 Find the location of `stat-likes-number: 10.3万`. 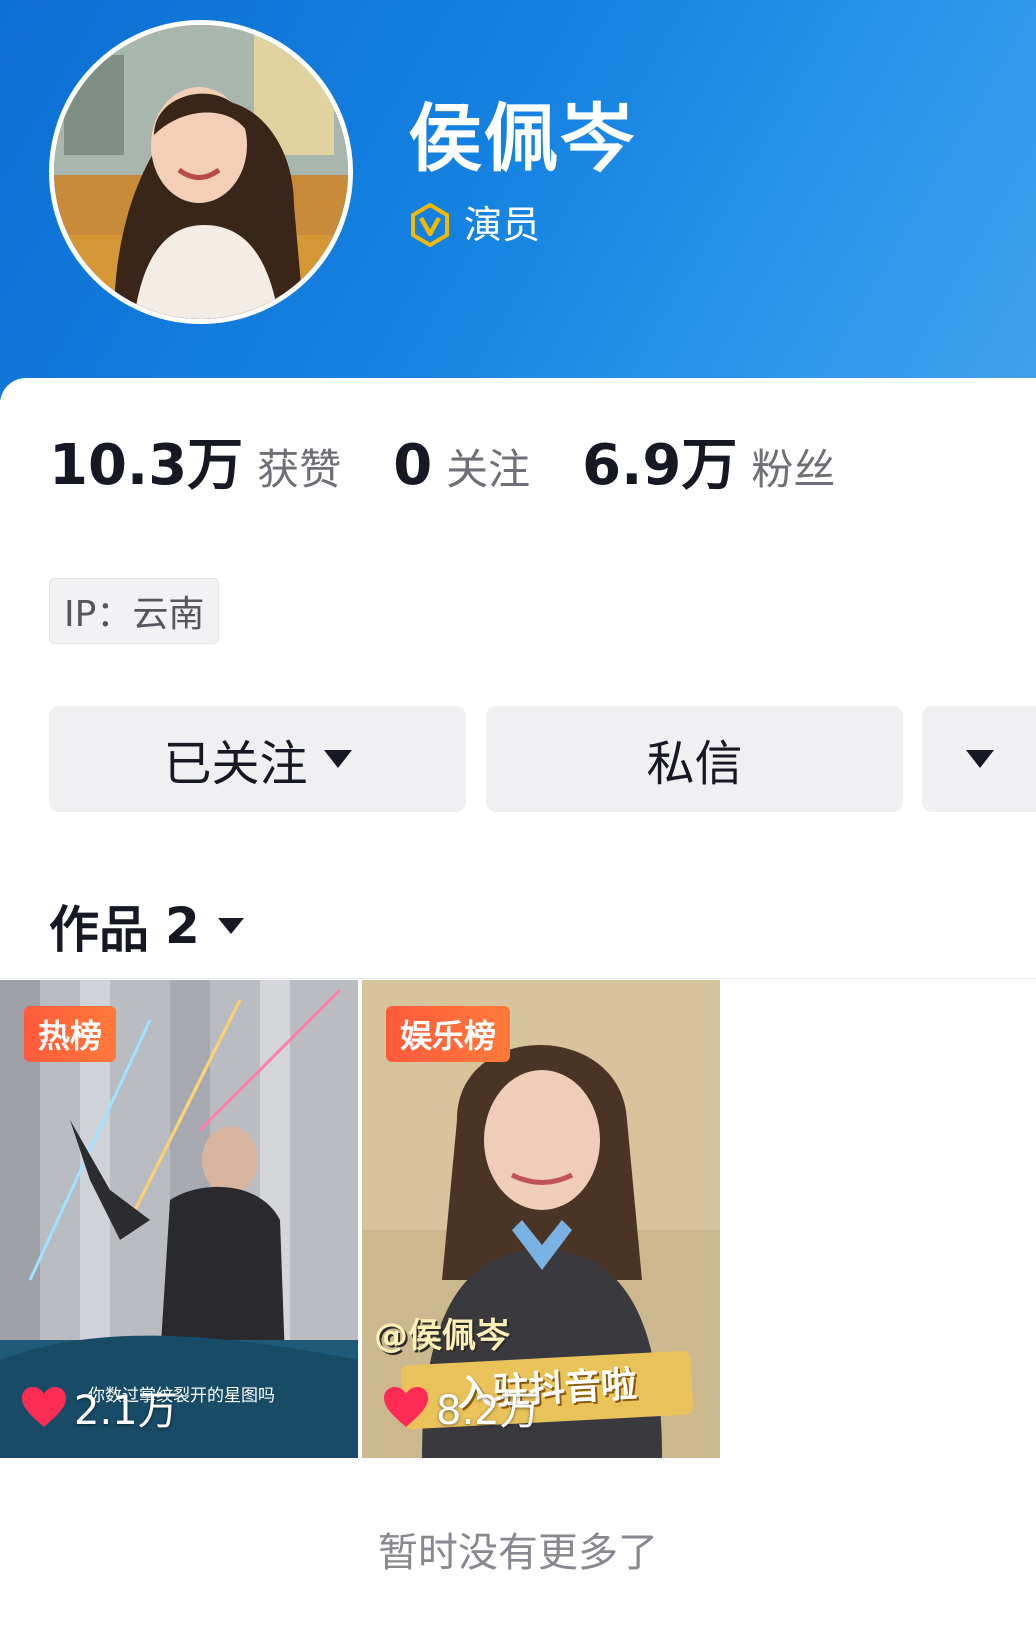

stat-likes-number: 10.3万 is located at coordinates (146, 465).